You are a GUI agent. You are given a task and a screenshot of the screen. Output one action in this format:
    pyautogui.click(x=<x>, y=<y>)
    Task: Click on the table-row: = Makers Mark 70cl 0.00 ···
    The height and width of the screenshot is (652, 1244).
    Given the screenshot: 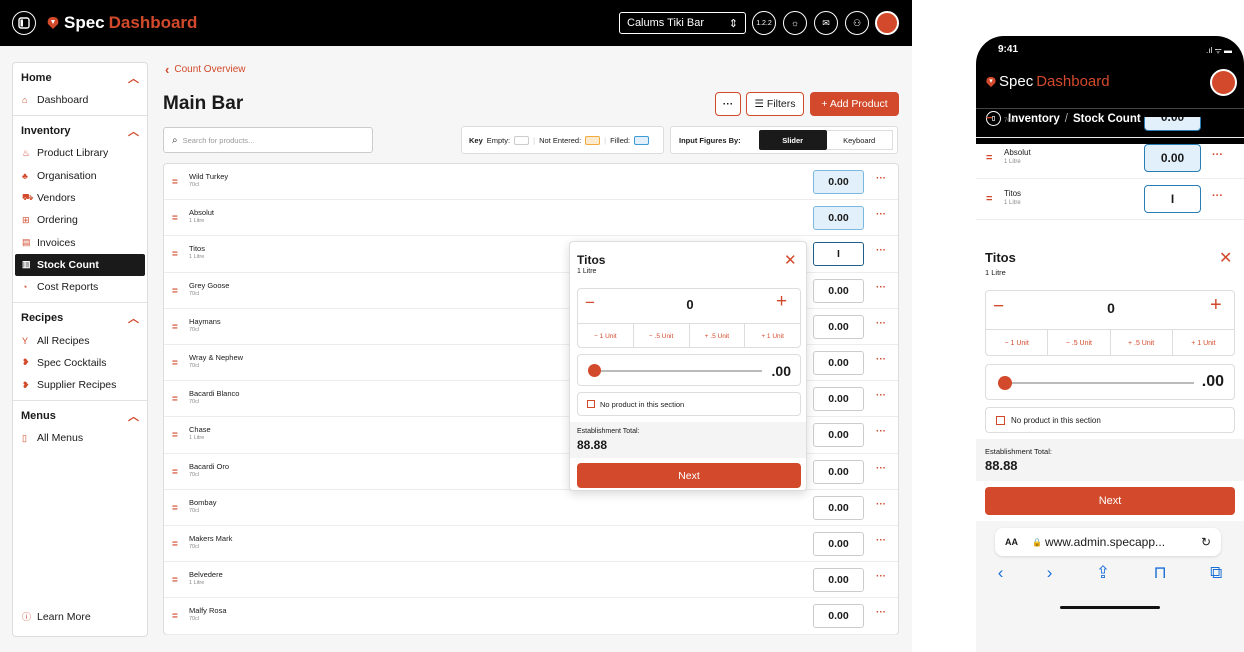 What is the action you would take?
    pyautogui.click(x=531, y=544)
    